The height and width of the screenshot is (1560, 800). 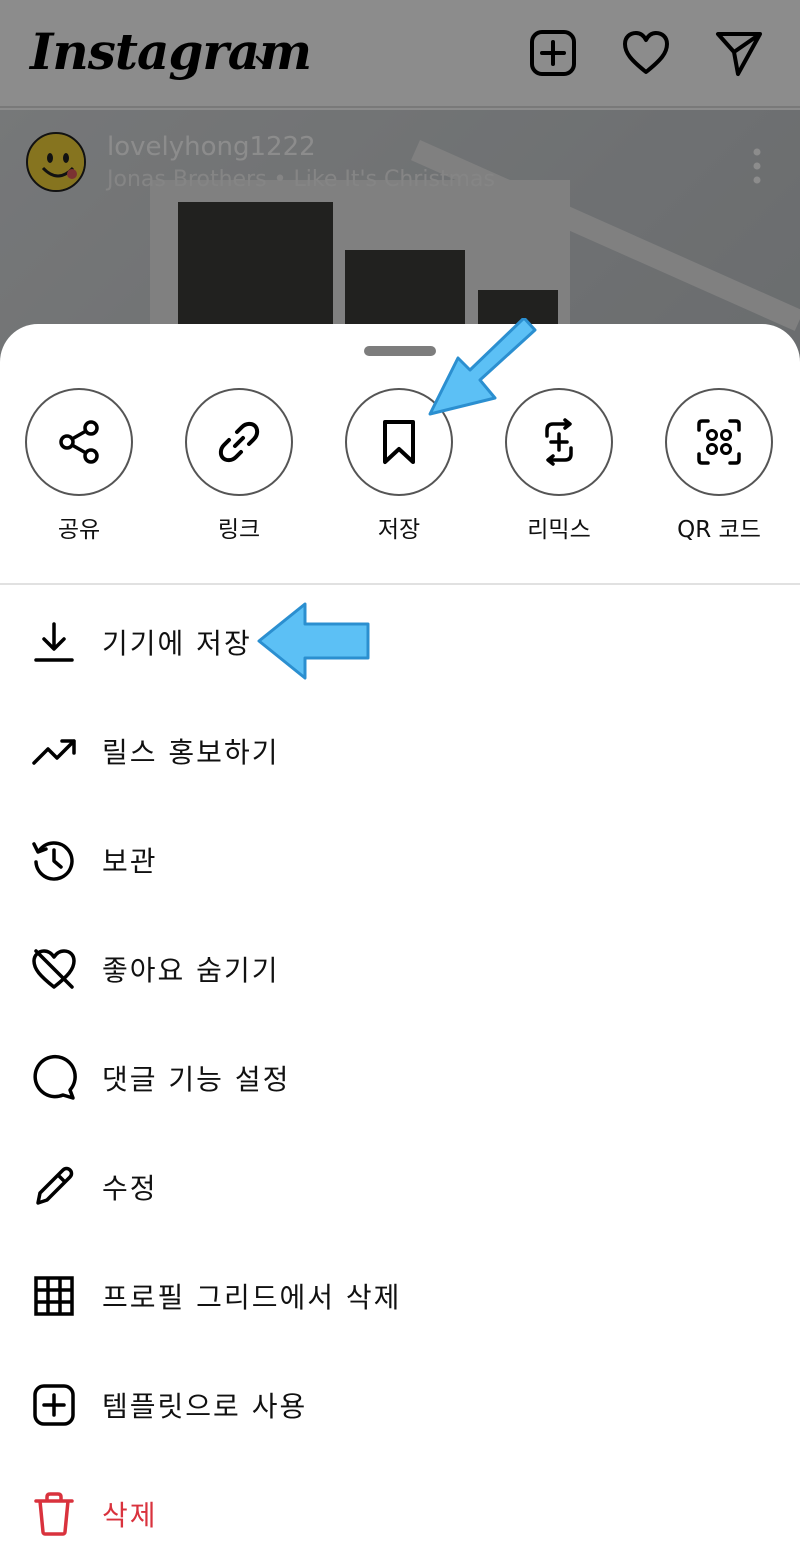 I want to click on link-icon, so click(x=239, y=442).